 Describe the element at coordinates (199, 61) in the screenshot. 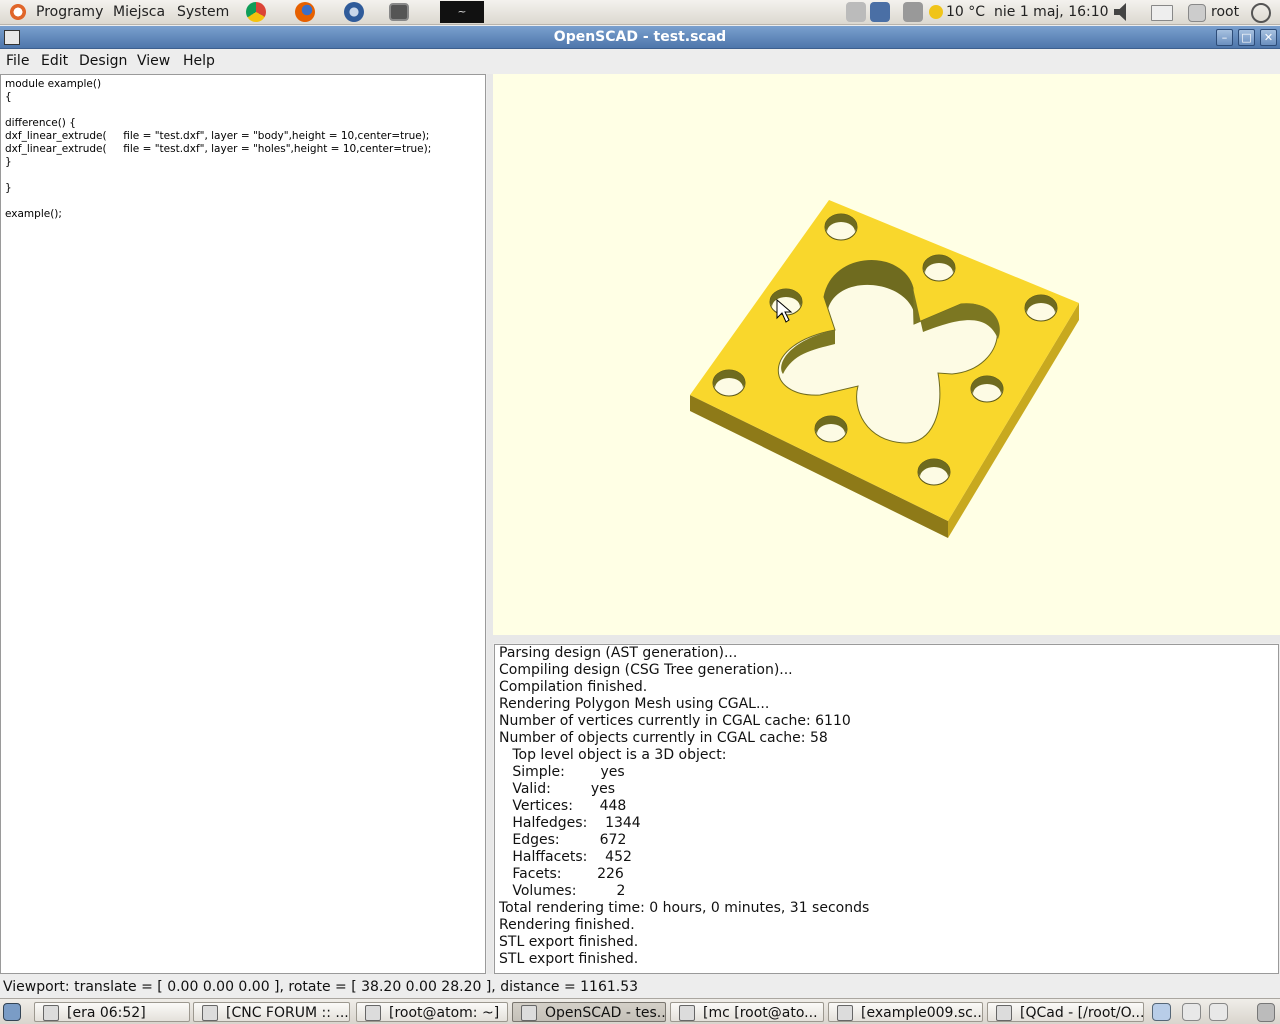

I see `menu-help: Help` at that location.